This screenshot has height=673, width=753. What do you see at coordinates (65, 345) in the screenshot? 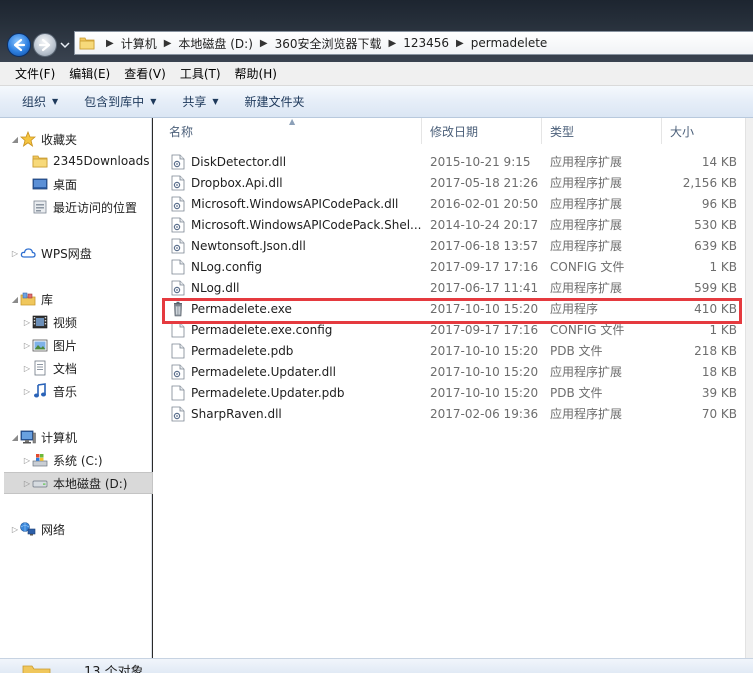
I see `nav-label: 图片` at bounding box center [65, 345].